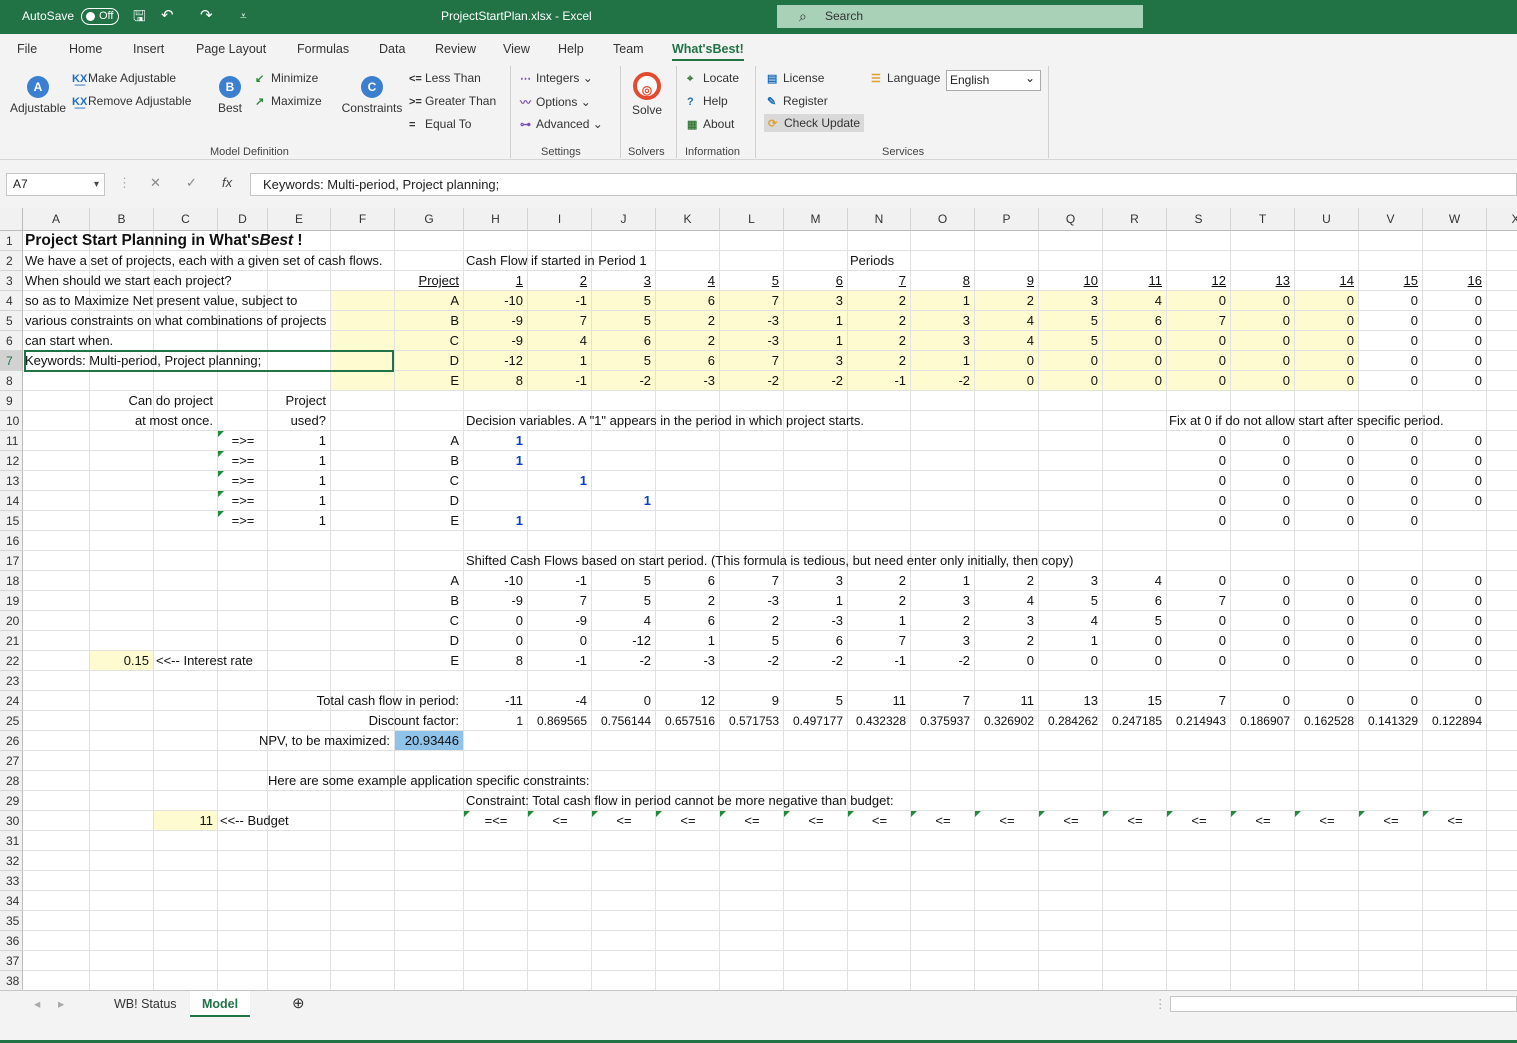  Describe the element at coordinates (61, 1004) in the screenshot. I see `scroll-right-icon: ▸` at that location.